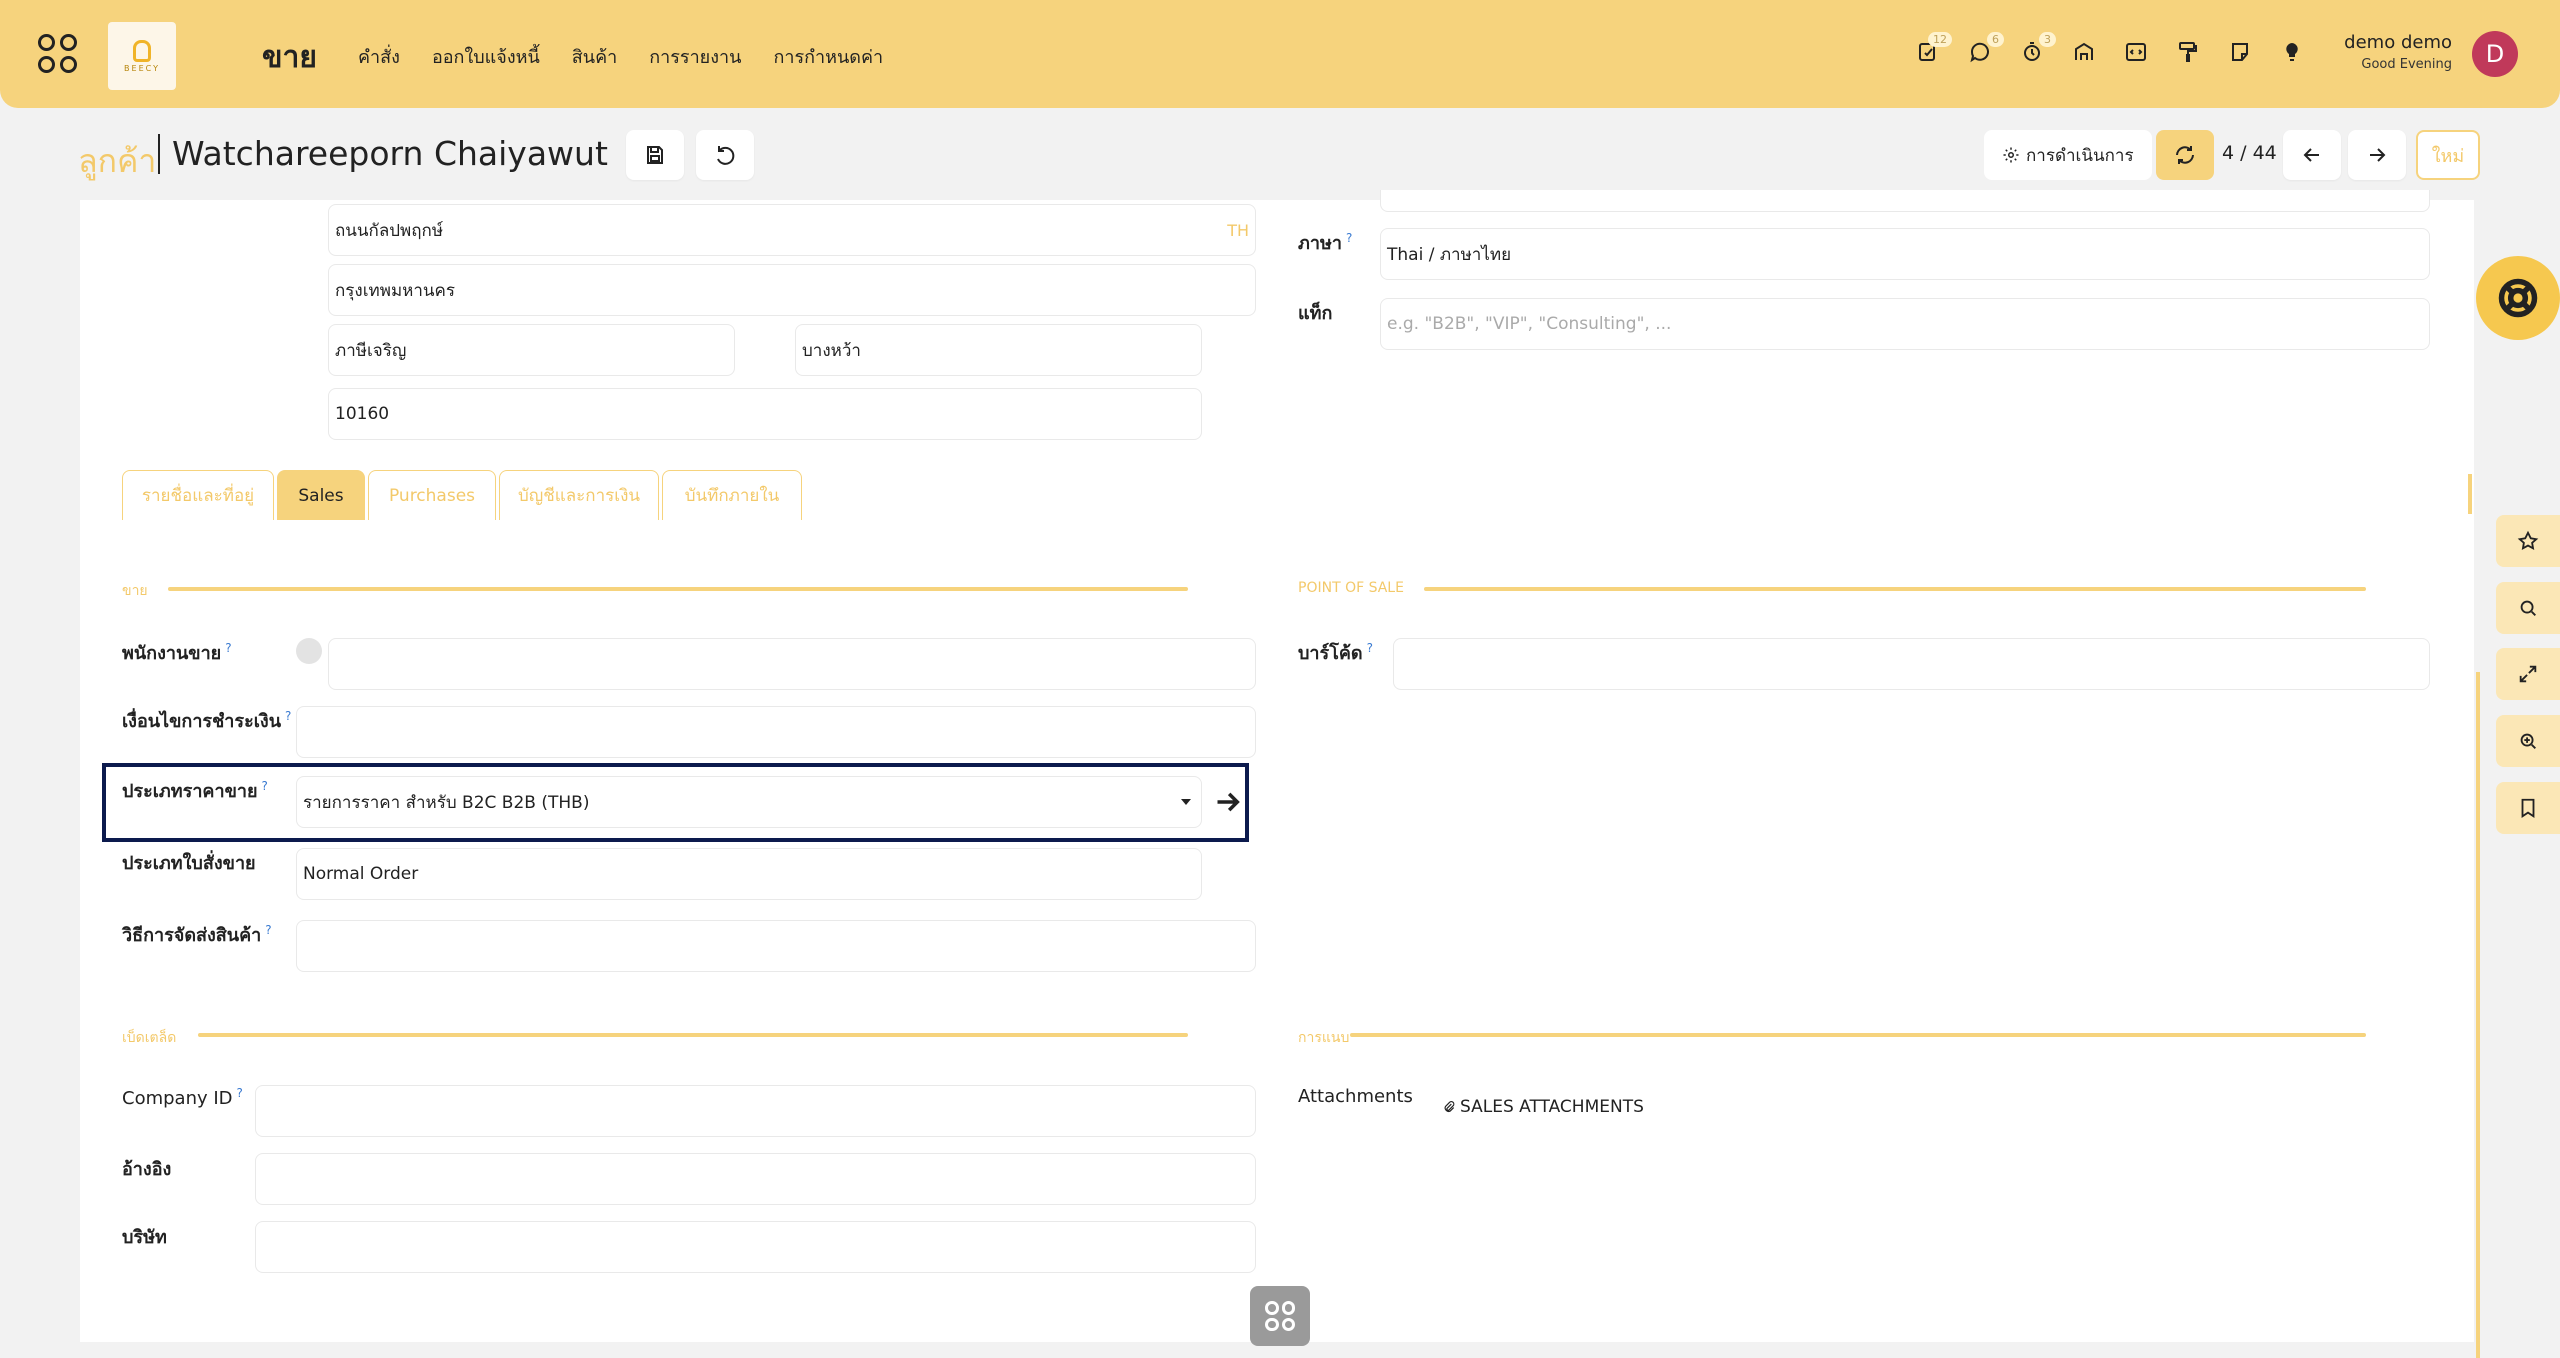 Image resolution: width=2560 pixels, height=1358 pixels. I want to click on misc-section-divider, so click(693, 1035).